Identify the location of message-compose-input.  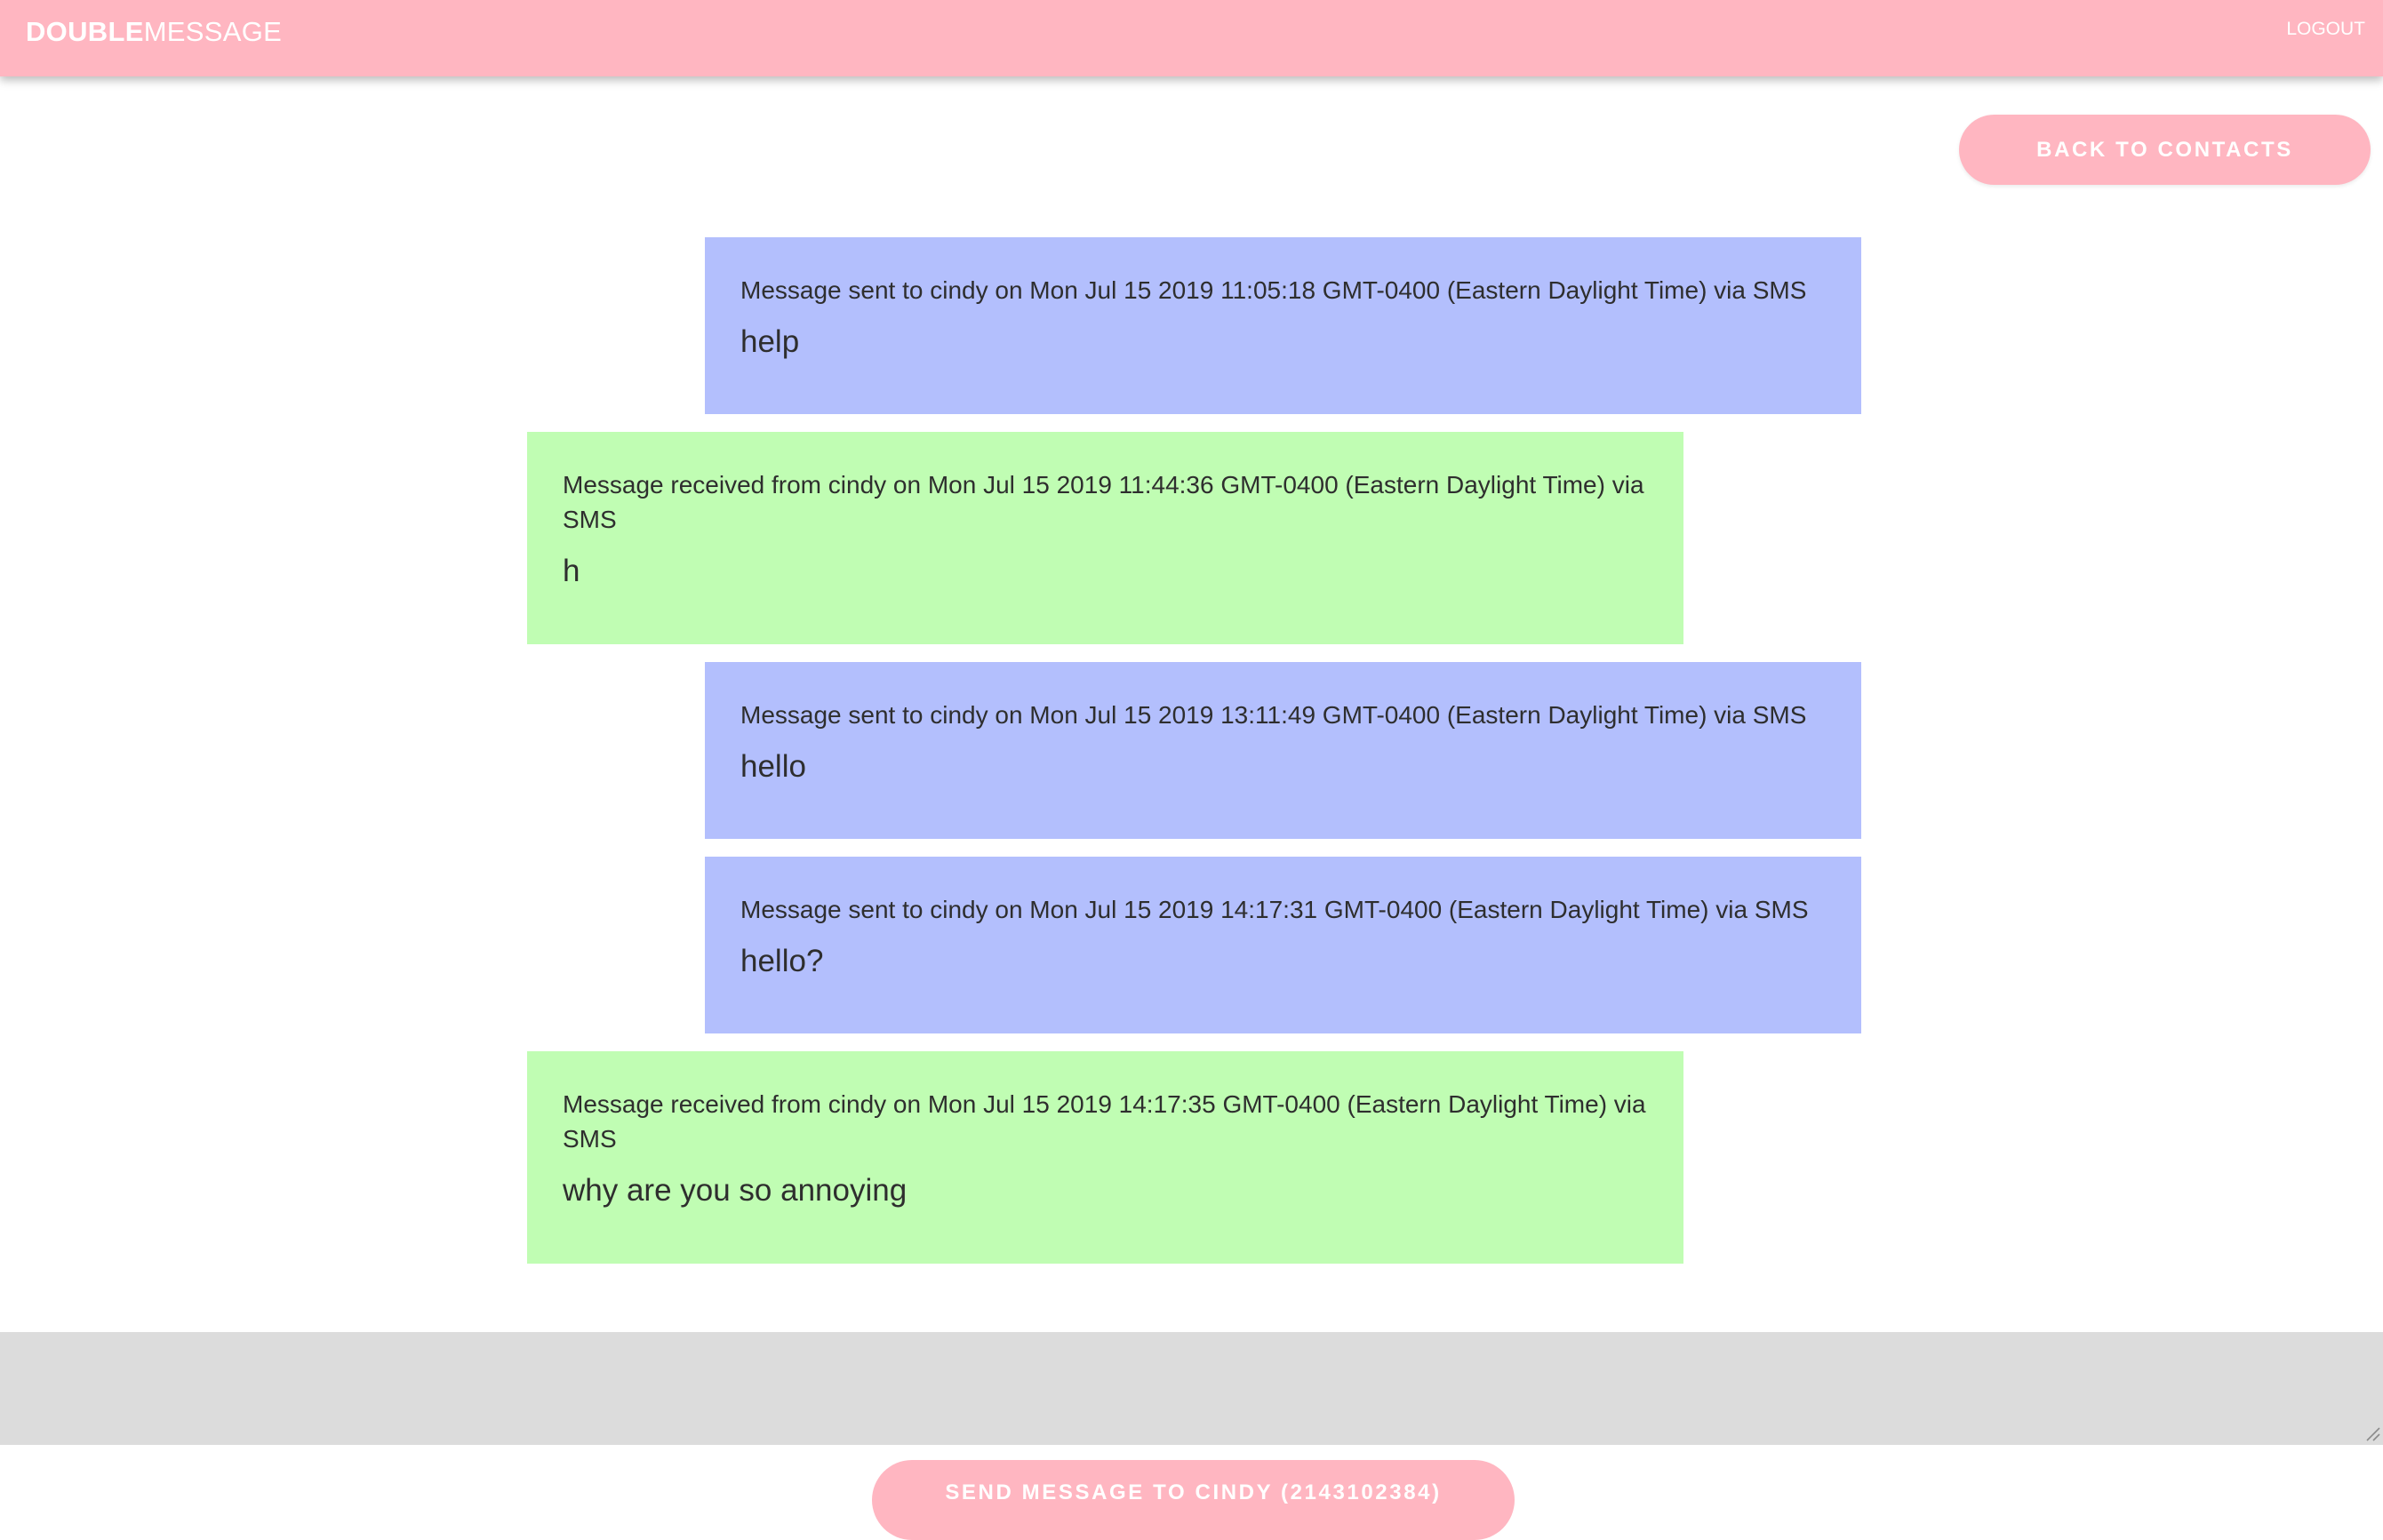
(1191, 1388).